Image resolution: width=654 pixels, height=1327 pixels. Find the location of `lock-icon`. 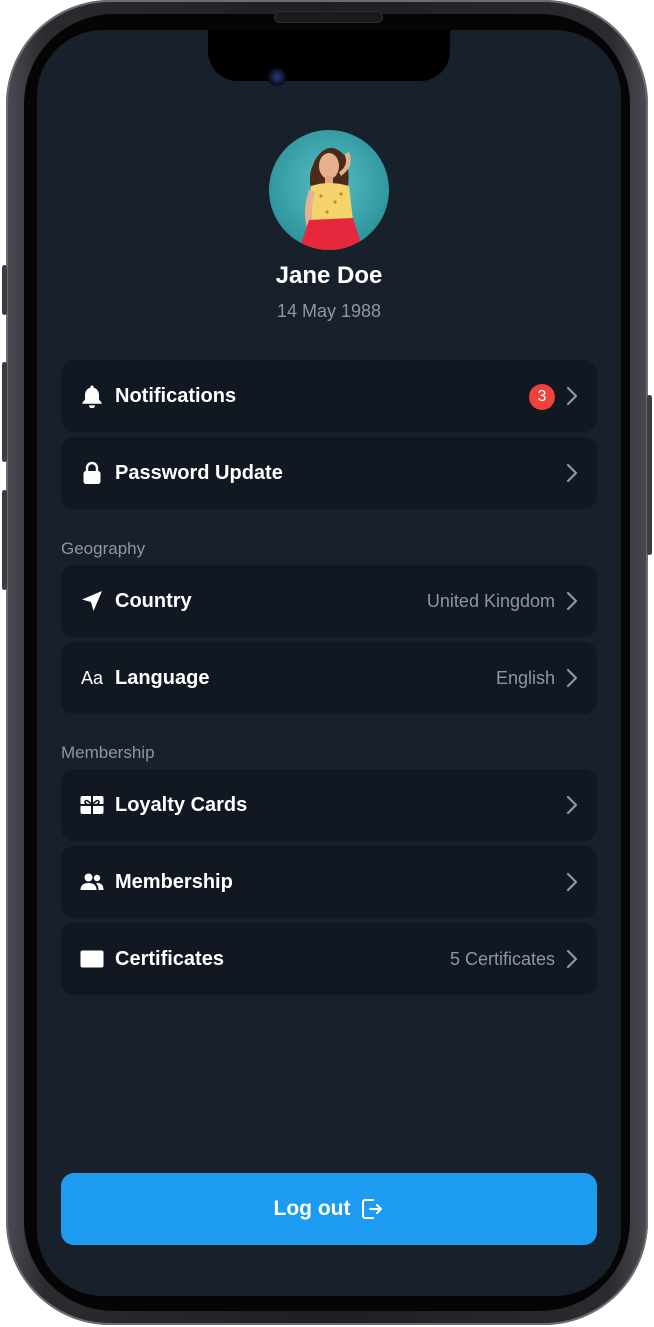

lock-icon is located at coordinates (92, 473).